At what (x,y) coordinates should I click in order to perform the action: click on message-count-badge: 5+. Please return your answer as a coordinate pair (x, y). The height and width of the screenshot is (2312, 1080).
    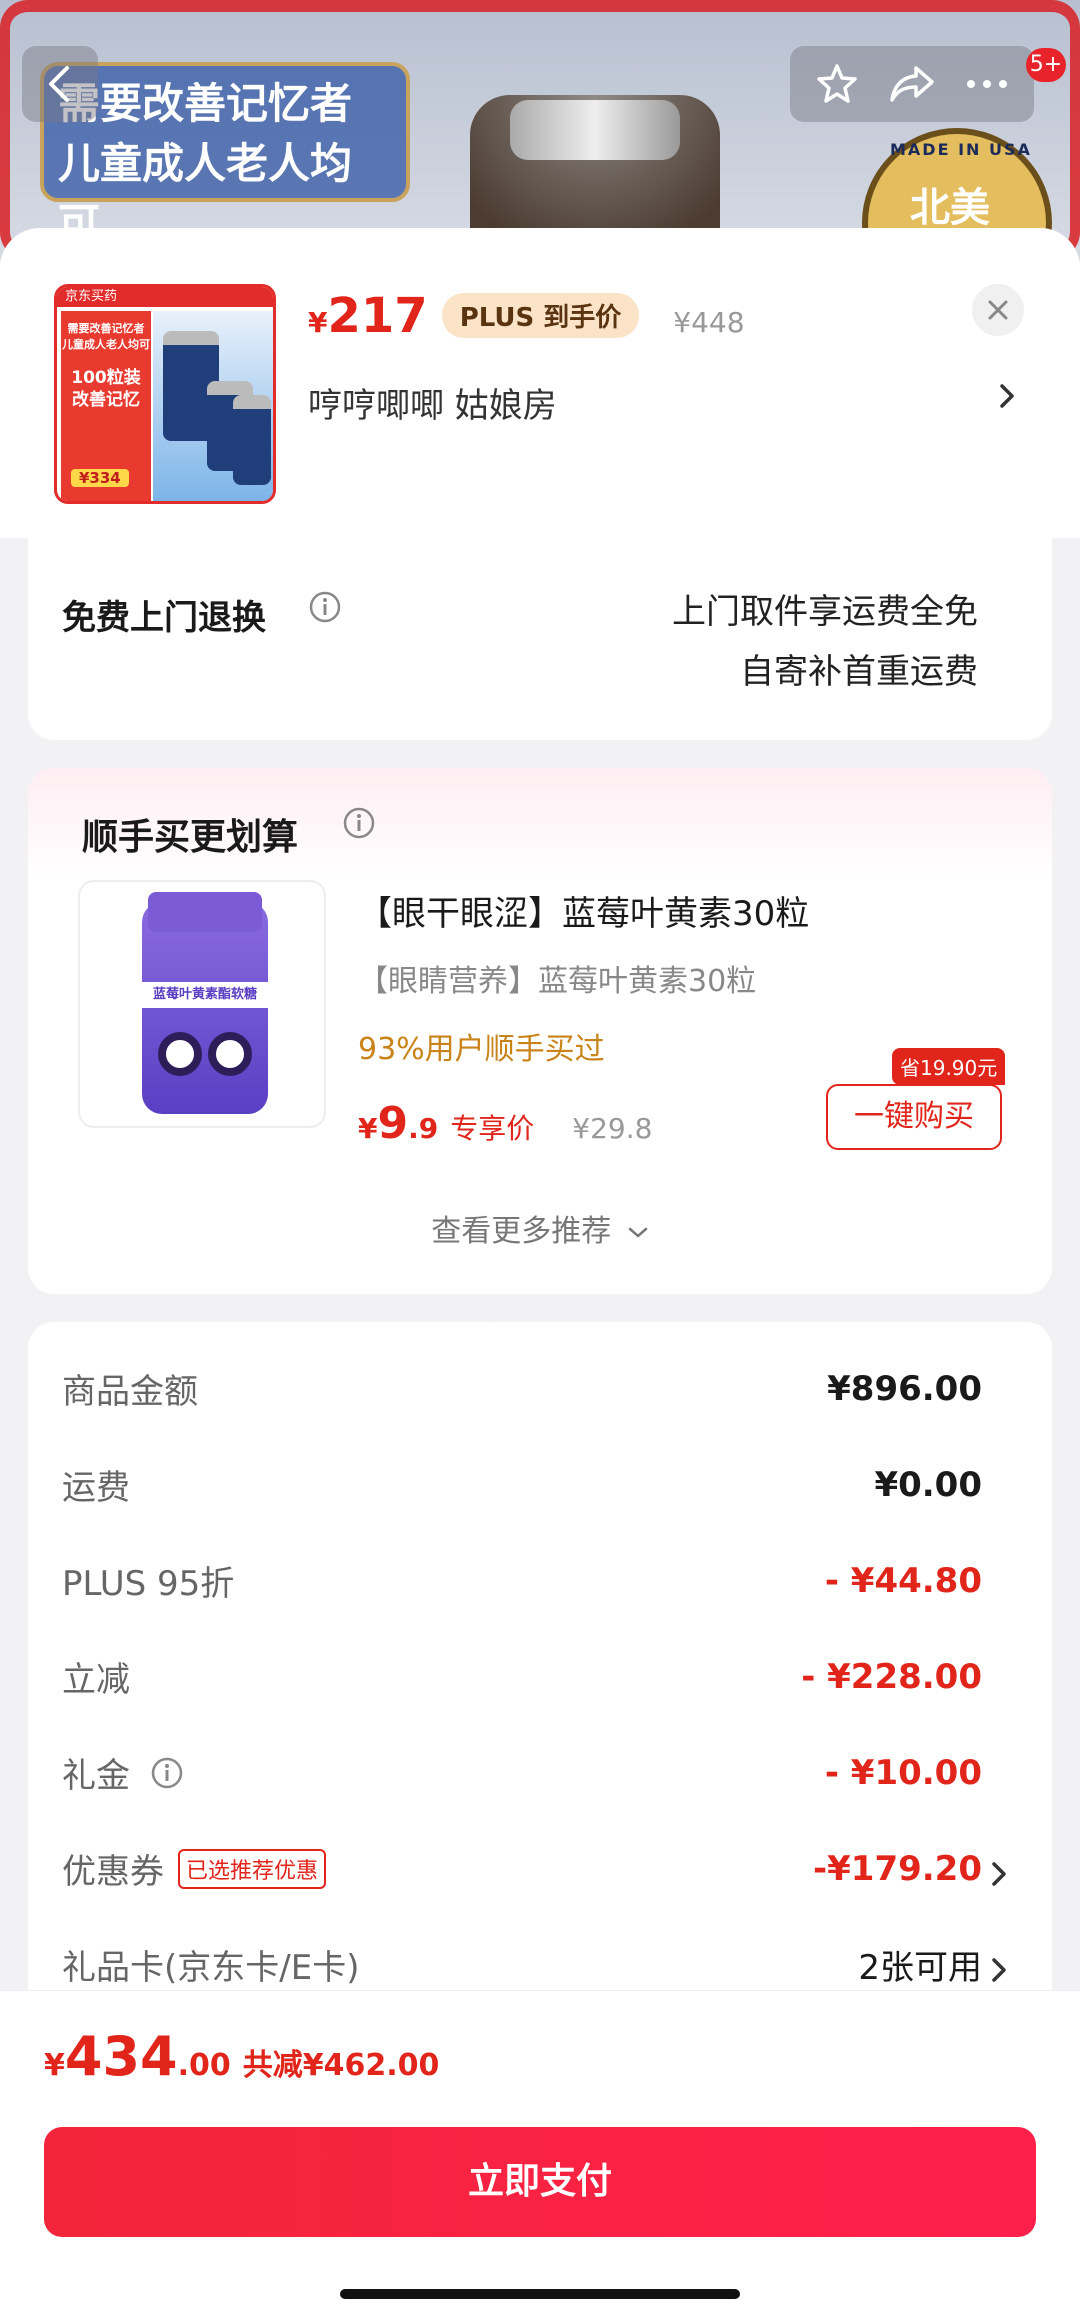
    Looking at the image, I should click on (1046, 65).